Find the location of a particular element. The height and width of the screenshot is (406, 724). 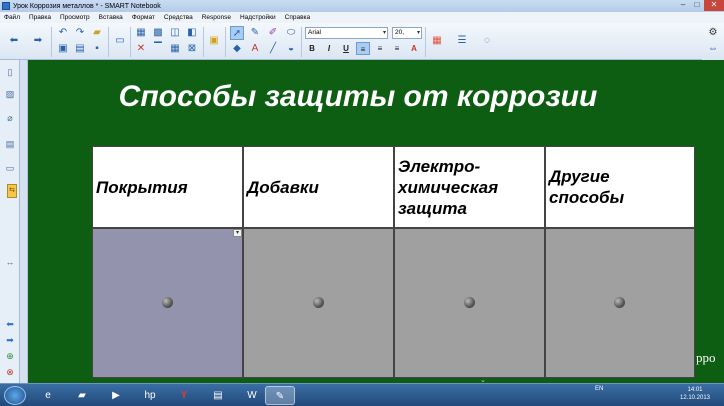

presentation-icon: ▤ is located at coordinates (218, 395).